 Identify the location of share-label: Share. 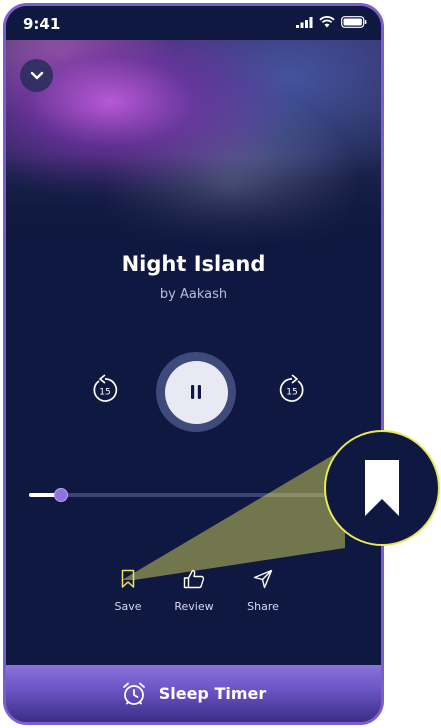
(263, 606).